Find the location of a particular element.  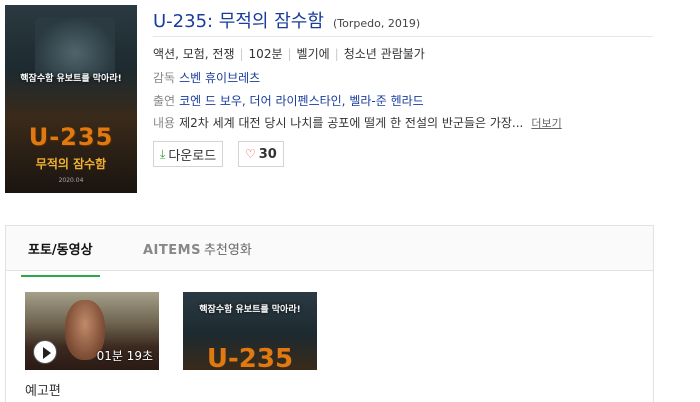

trailer-caption: 예고편 is located at coordinates (43, 391).